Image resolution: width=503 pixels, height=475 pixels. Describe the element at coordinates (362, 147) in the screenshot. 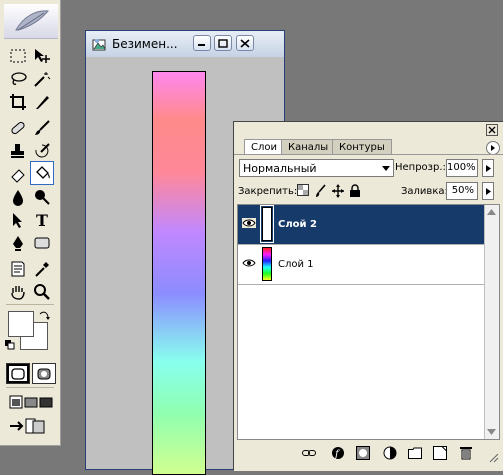

I see `tab-paths: Контуры` at that location.